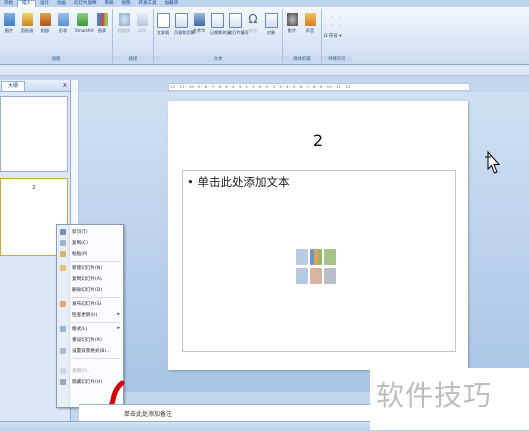  What do you see at coordinates (337, 59) in the screenshot?
I see `group-label-special-symbols: 特殊符号` at bounding box center [337, 59].